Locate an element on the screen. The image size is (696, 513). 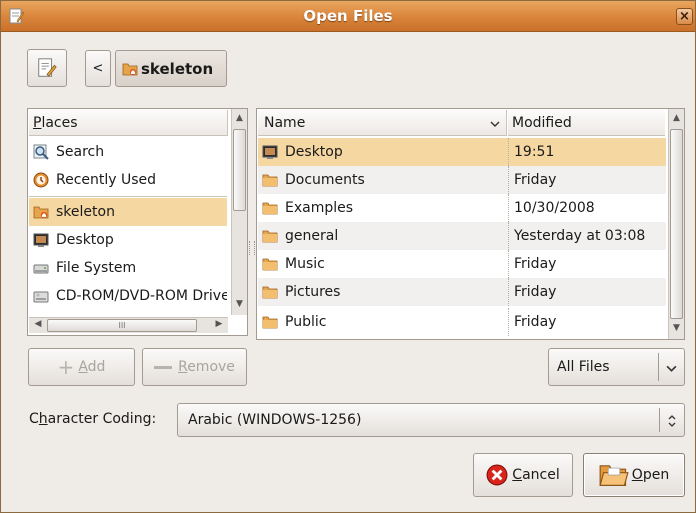
places-item-search: Search is located at coordinates (128, 152).